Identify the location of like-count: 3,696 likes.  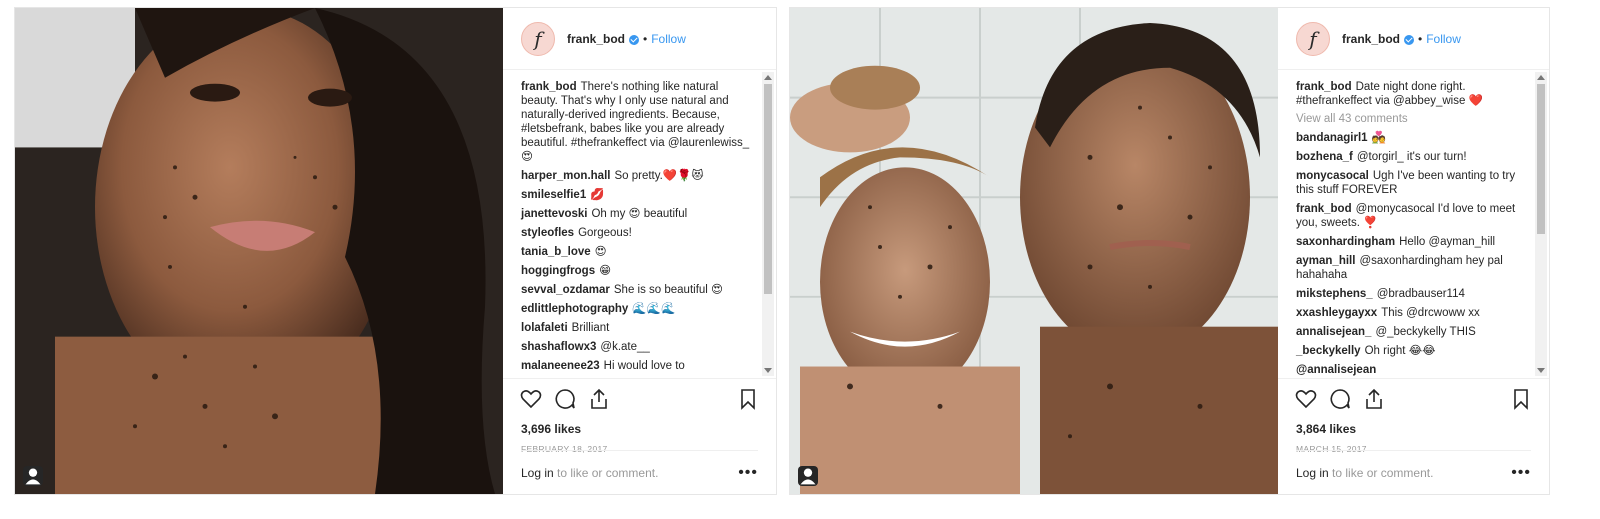
(639, 427).